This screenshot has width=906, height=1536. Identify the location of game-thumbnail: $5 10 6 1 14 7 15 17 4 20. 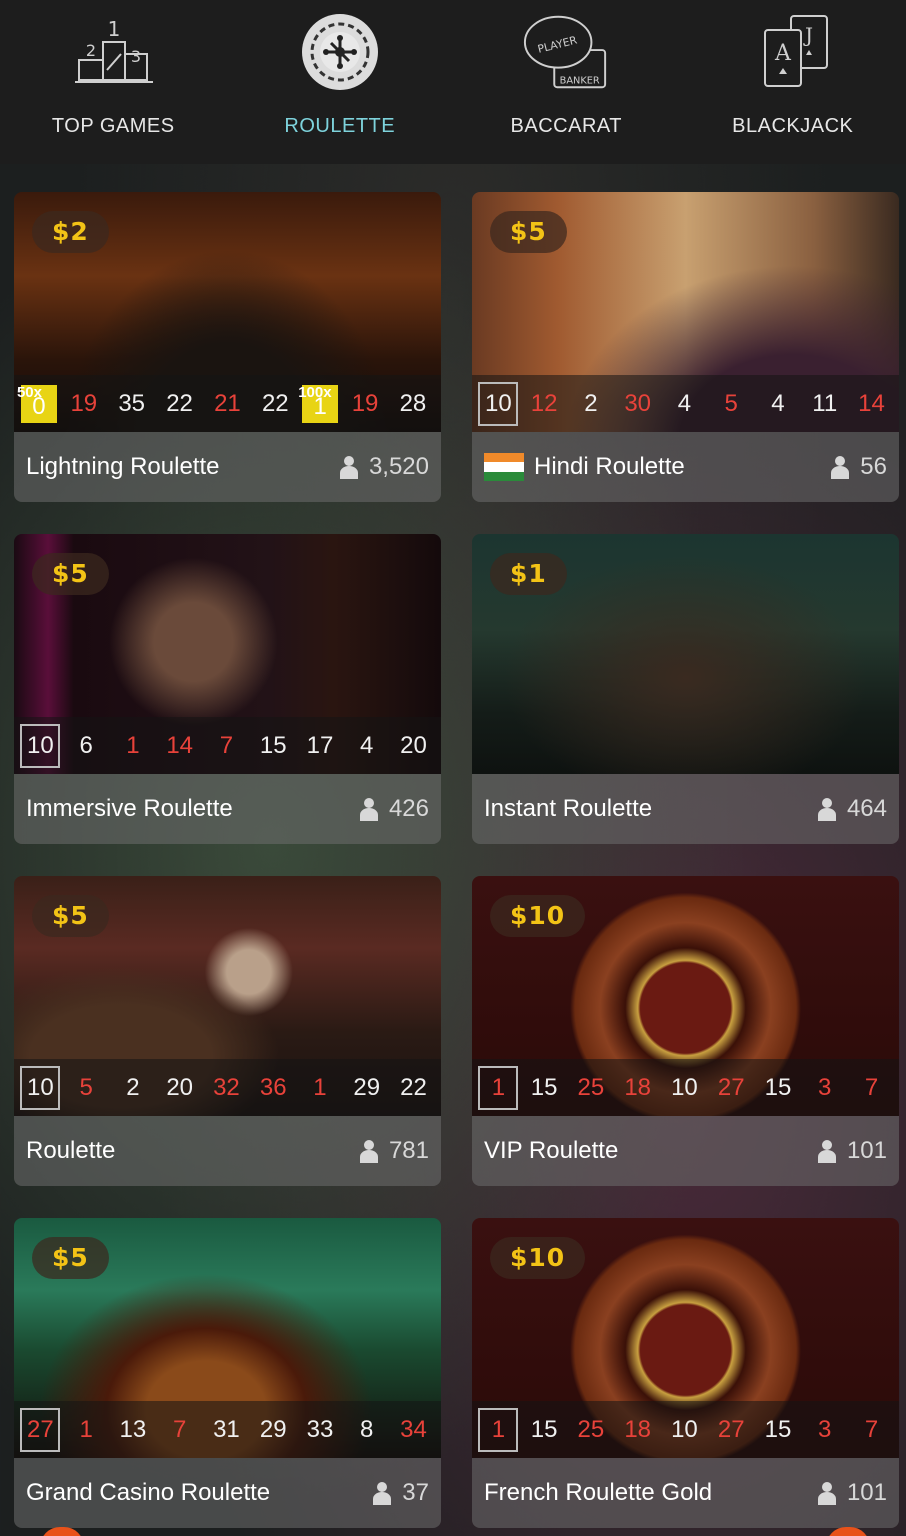
(227, 654).